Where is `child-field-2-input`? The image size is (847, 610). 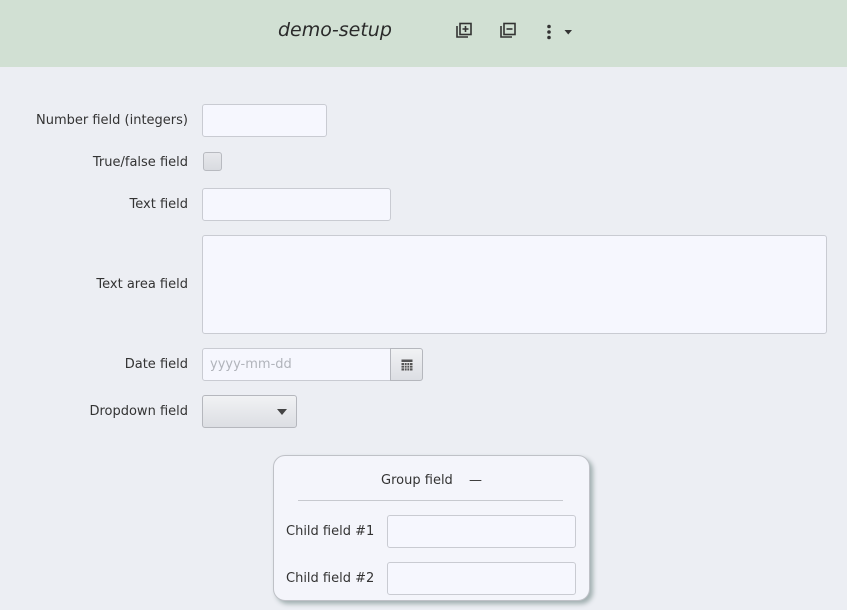
child-field-2-input is located at coordinates (481, 578).